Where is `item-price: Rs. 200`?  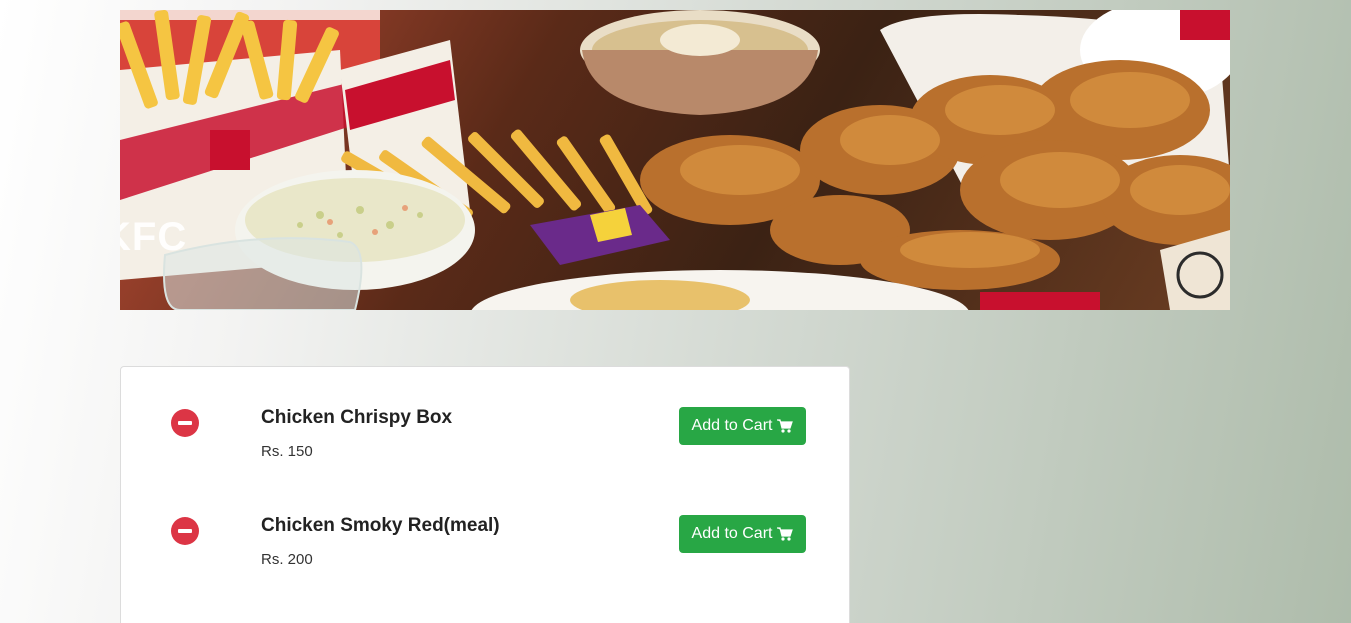
item-price: Rs. 200 is located at coordinates (287, 559).